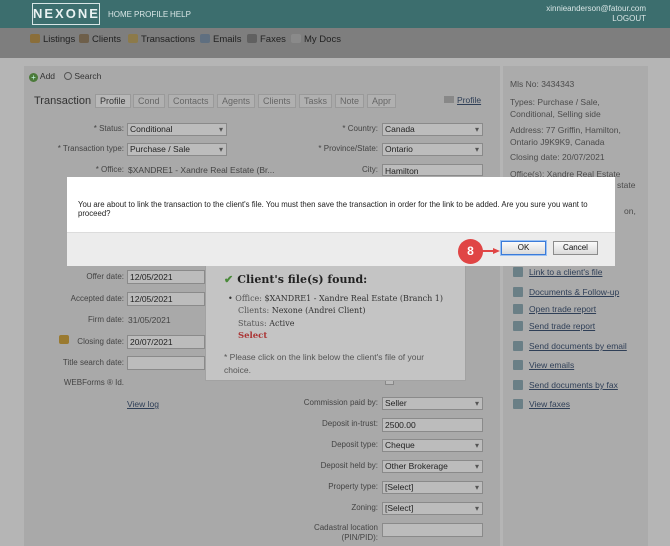  Describe the element at coordinates (205, 38) in the screenshot. I see `envelope-icon` at that location.